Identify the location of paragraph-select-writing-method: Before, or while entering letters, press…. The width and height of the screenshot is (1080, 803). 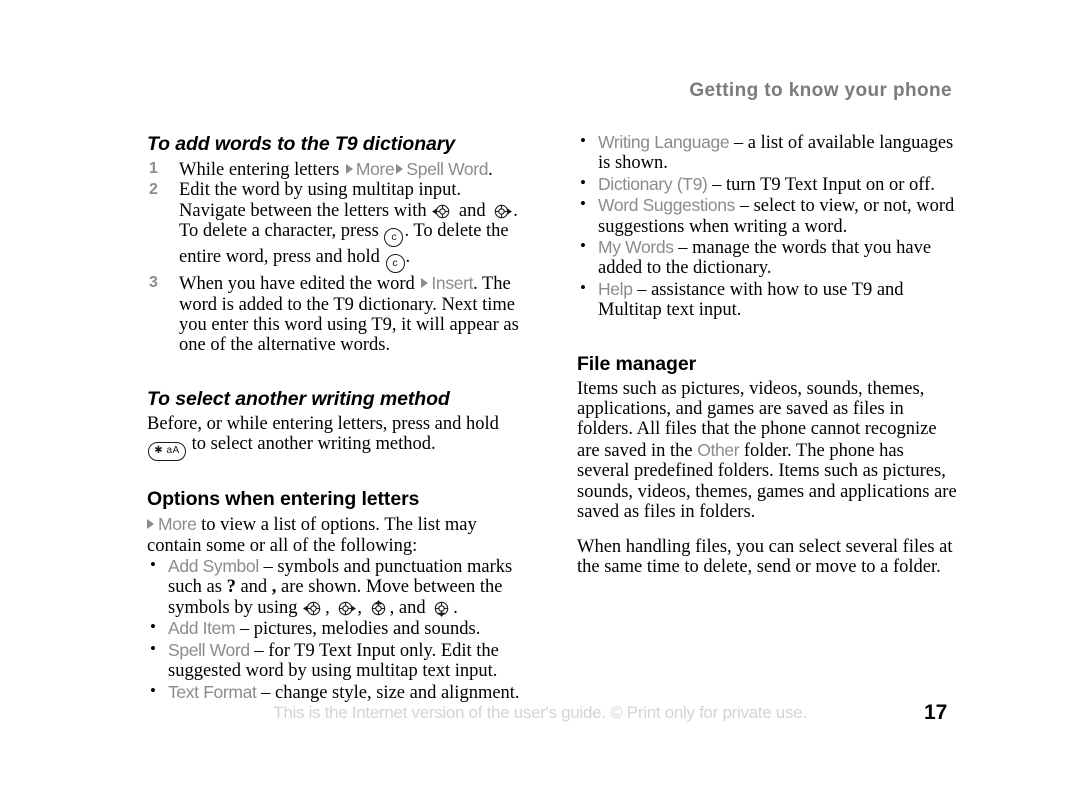
(338, 438).